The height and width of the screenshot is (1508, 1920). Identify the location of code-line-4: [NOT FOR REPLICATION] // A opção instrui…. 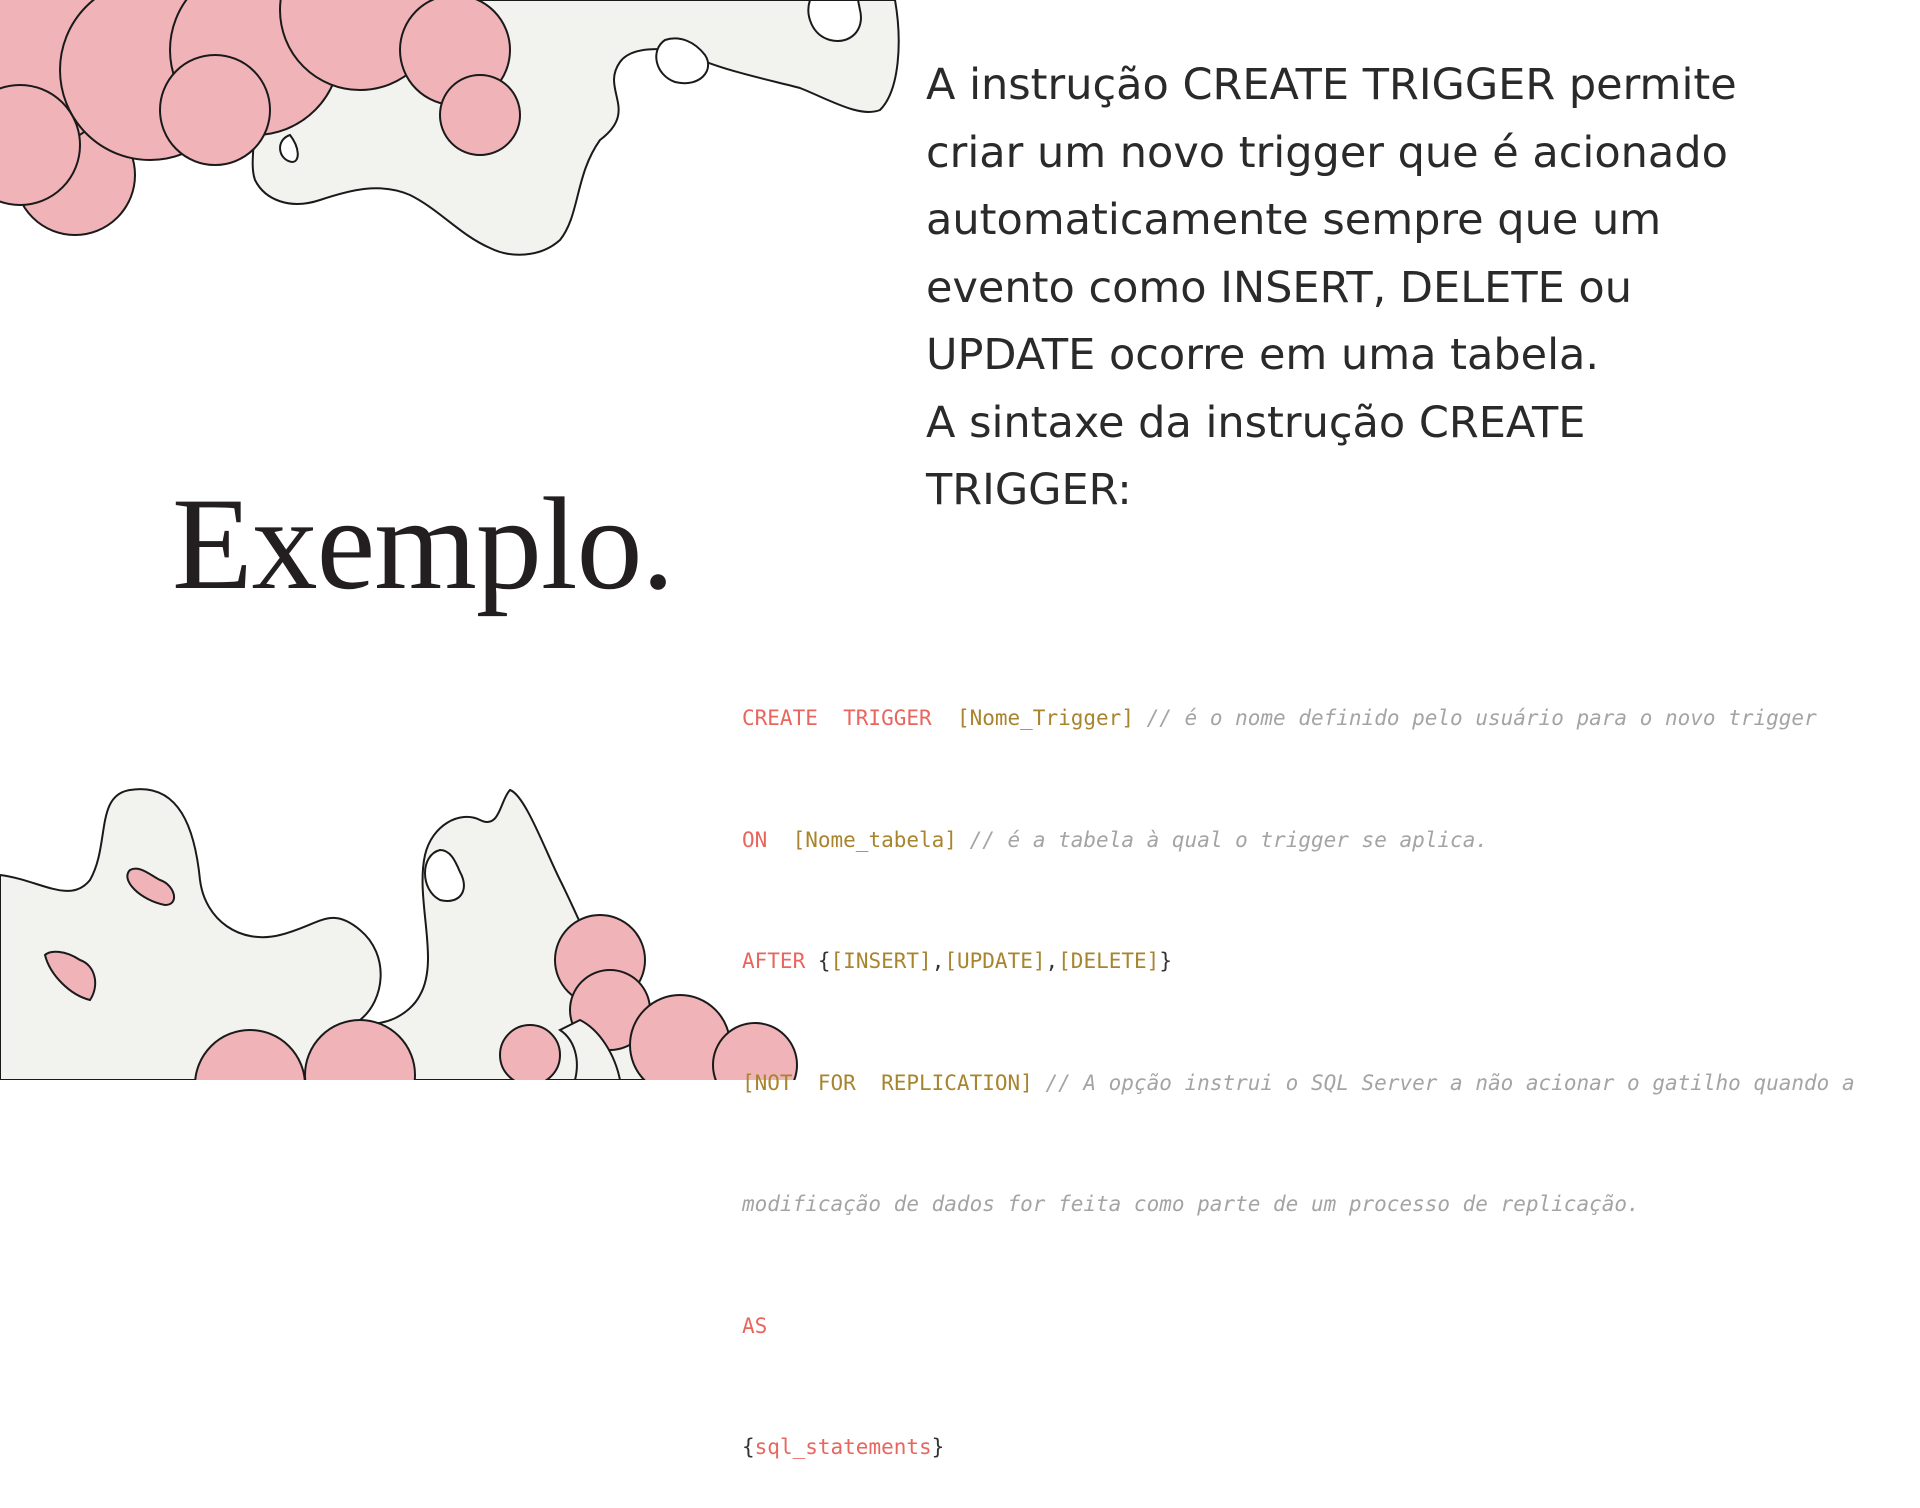
(1327, 1083).